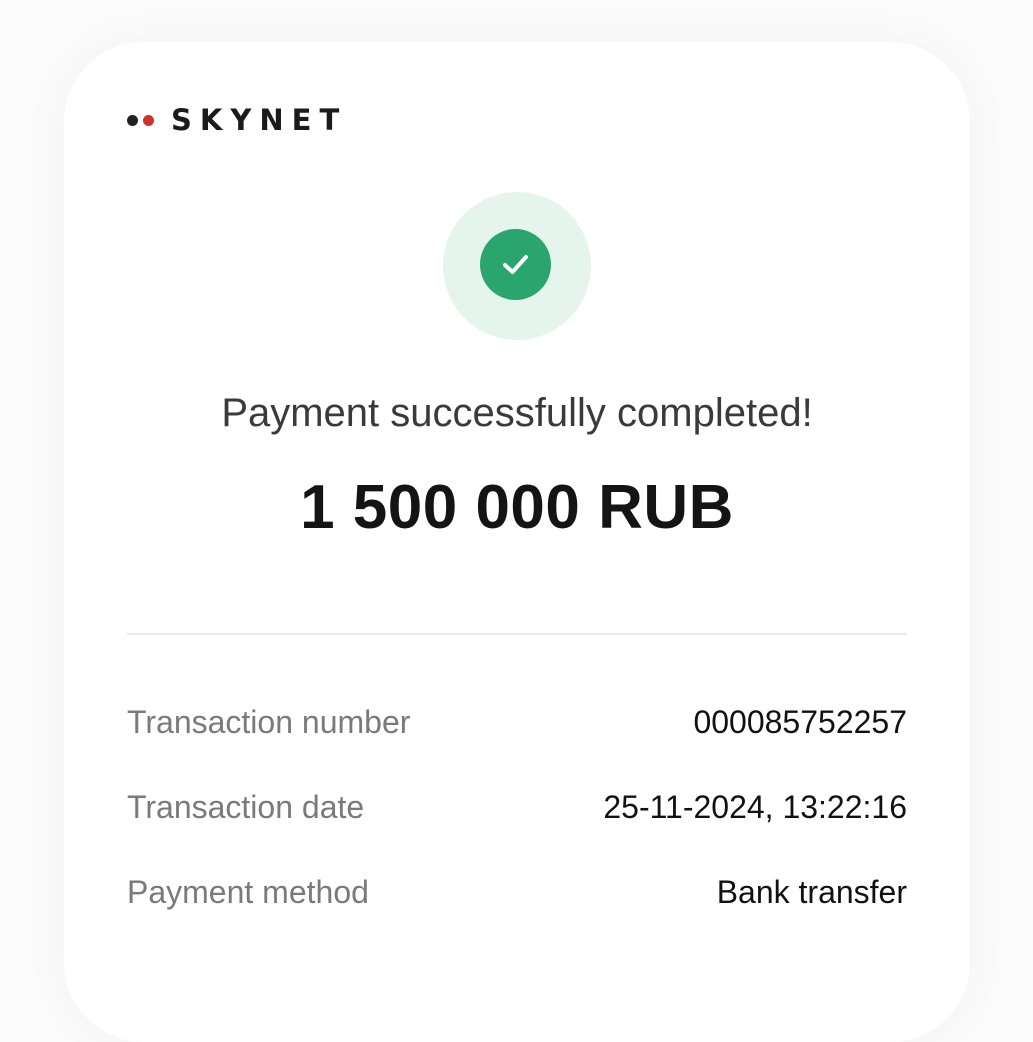 Image resolution: width=1033 pixels, height=1042 pixels. Describe the element at coordinates (811, 891) in the screenshot. I see `detail-value: Bank transfer` at that location.